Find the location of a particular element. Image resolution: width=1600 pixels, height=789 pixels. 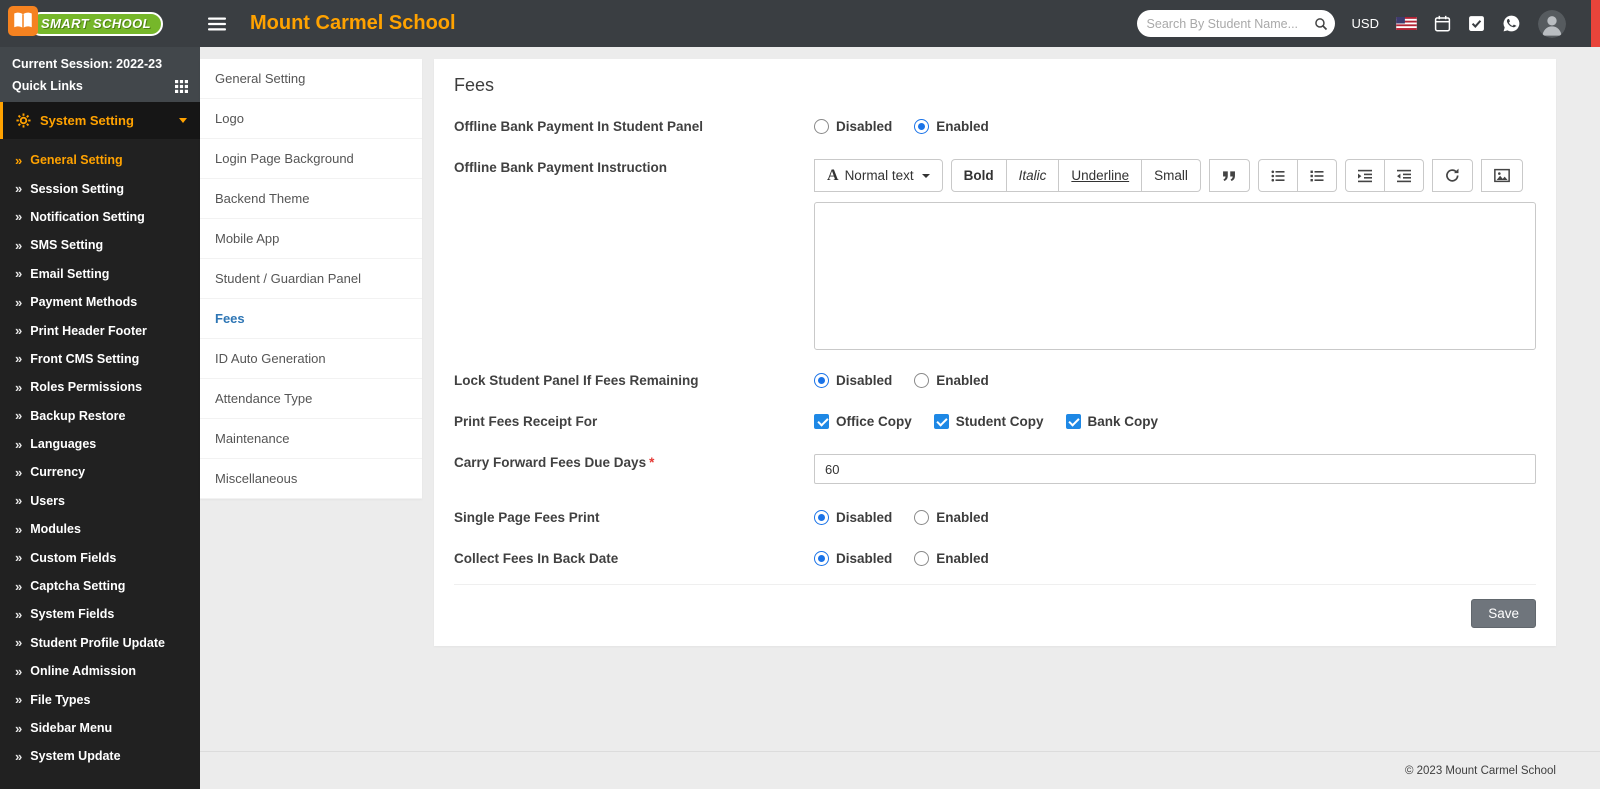

sidebar-item-modules: » Modules is located at coordinates (100, 529).